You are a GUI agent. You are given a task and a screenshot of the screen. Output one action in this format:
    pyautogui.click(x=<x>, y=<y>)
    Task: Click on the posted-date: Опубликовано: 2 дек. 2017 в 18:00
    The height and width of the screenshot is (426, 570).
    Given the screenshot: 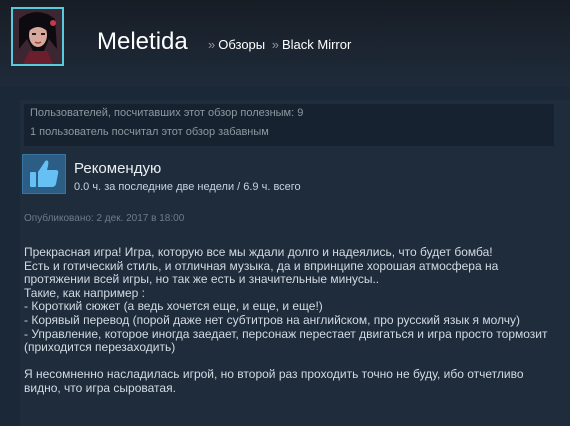 What is the action you would take?
    pyautogui.click(x=104, y=218)
    